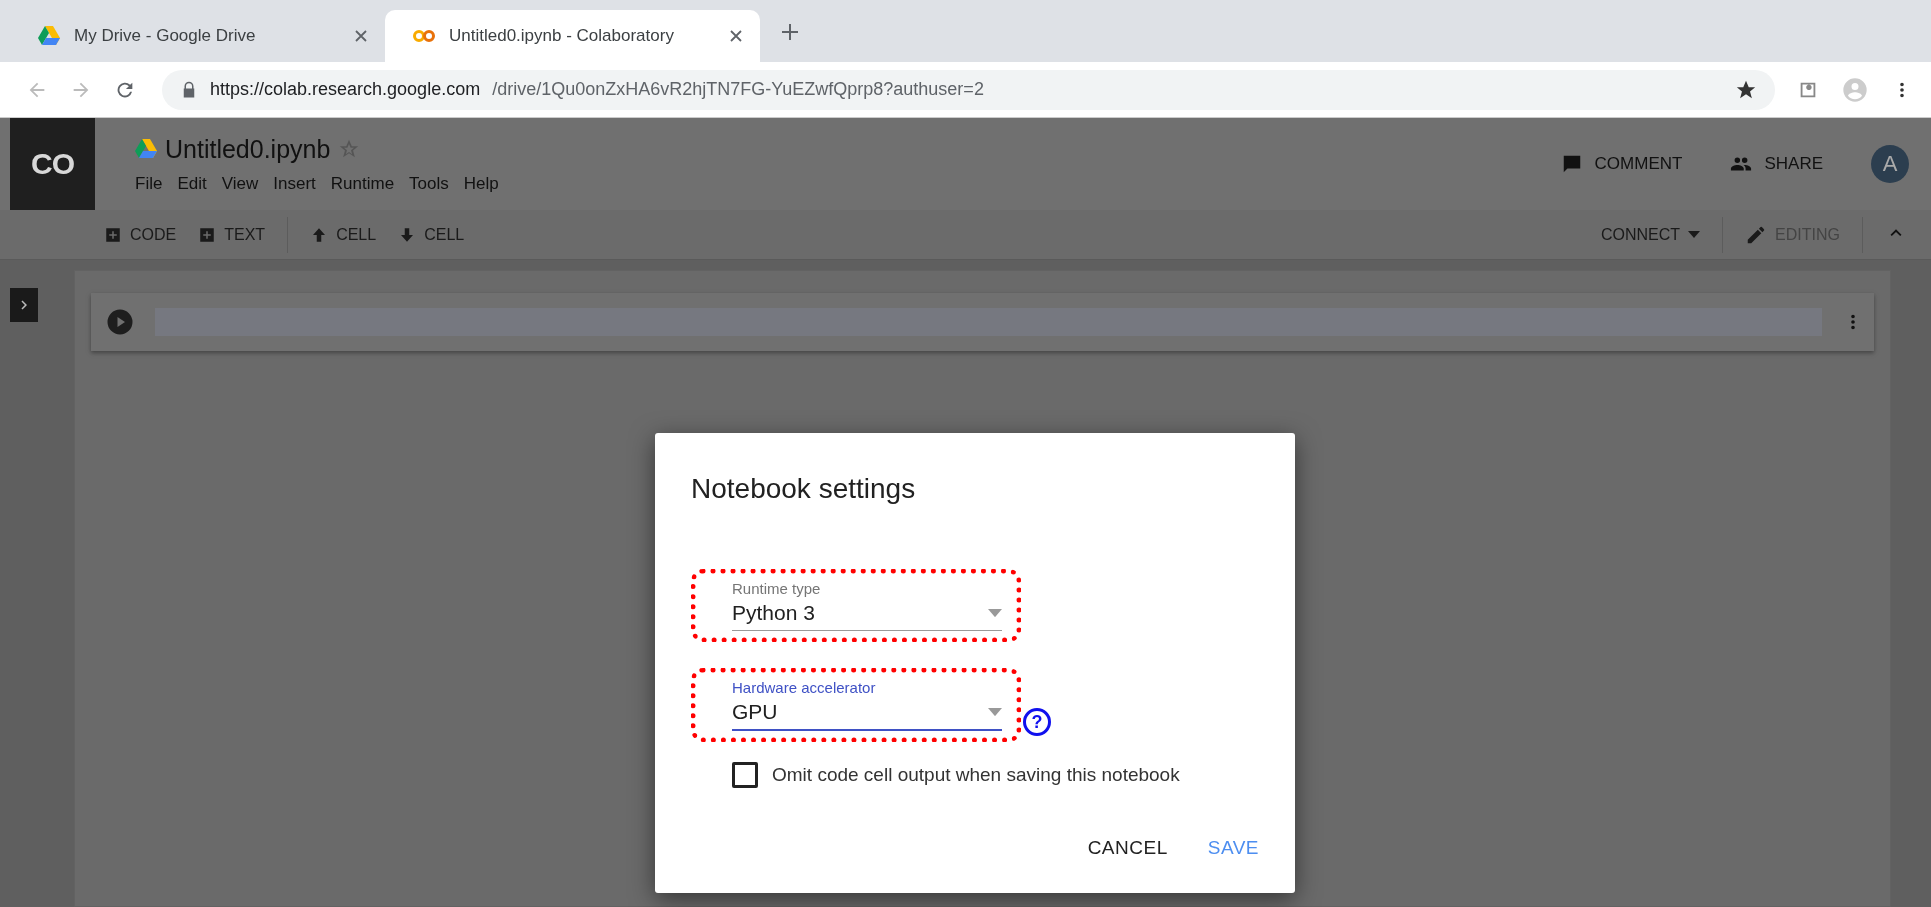 The image size is (1931, 907). What do you see at coordinates (24, 305) in the screenshot?
I see `sidebar-toggle` at bounding box center [24, 305].